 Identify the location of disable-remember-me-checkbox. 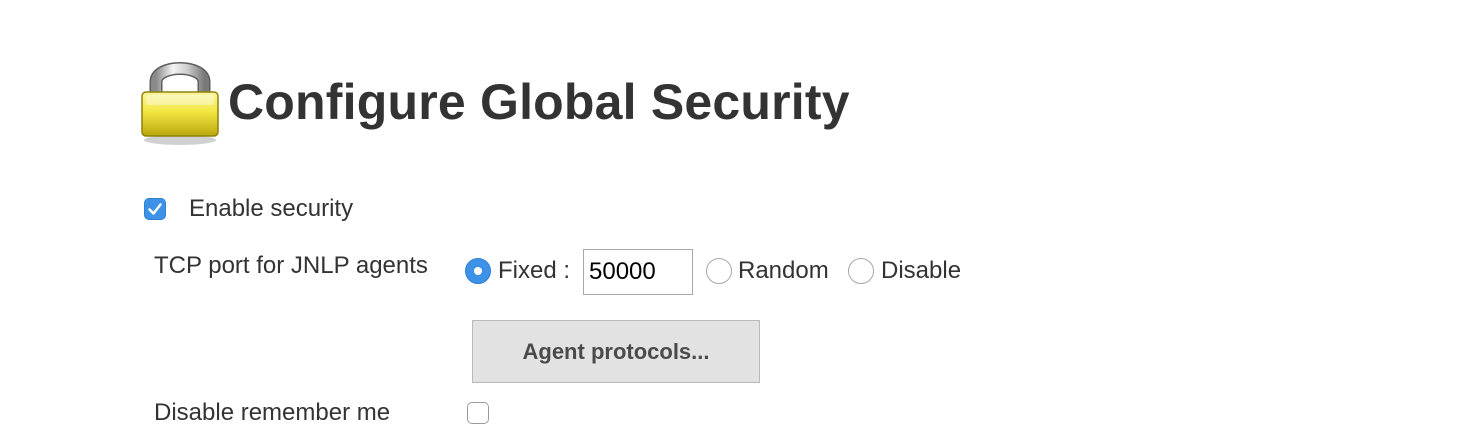
(478, 413).